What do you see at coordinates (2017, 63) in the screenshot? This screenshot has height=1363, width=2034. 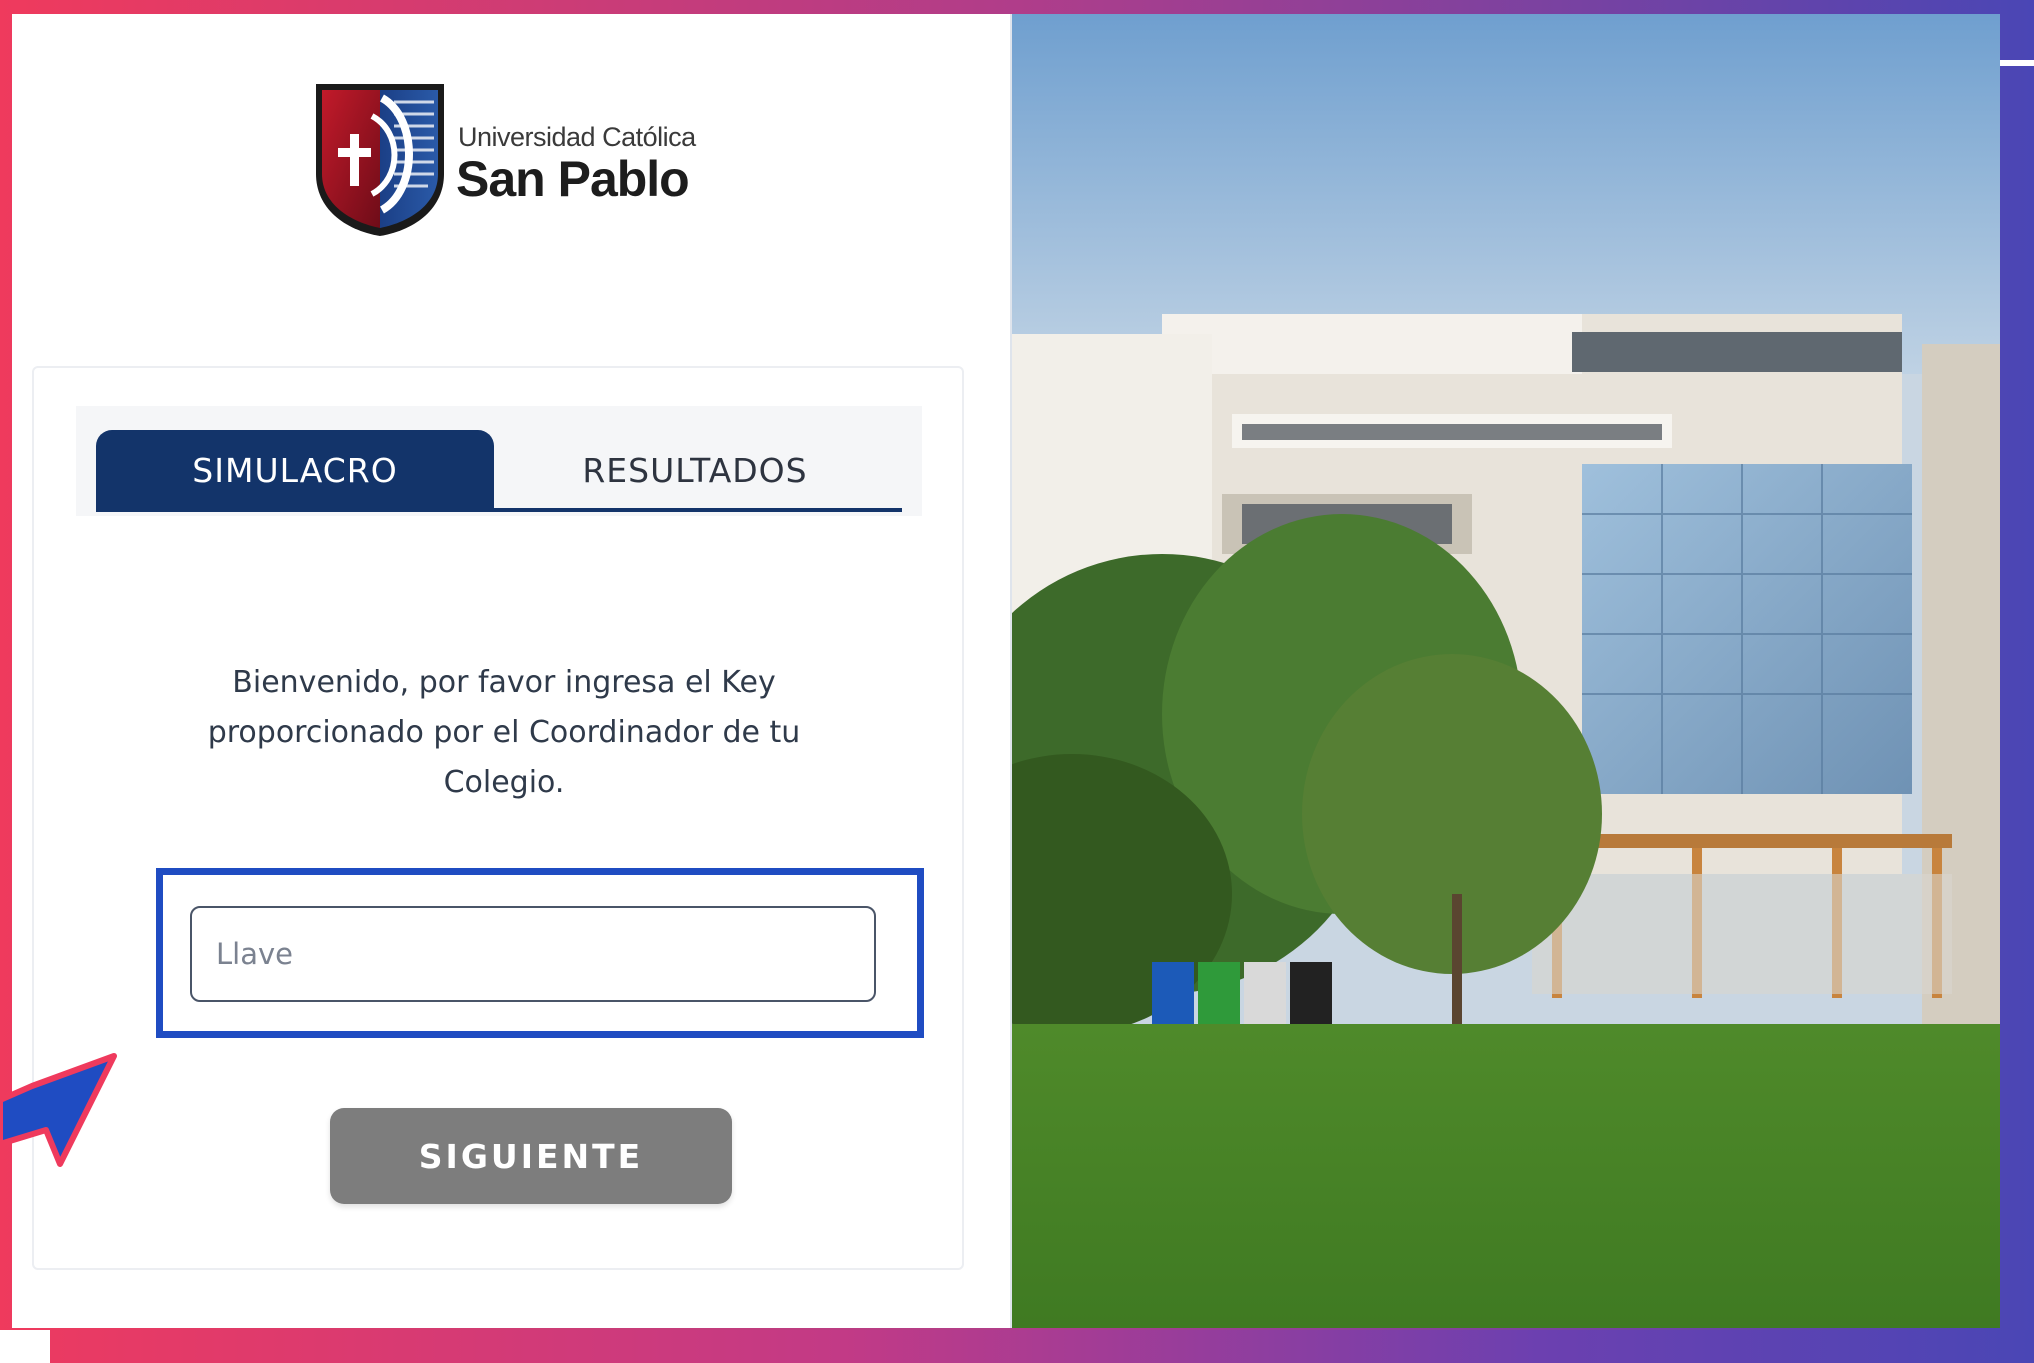 I see `tutorial-frame-accent` at bounding box center [2017, 63].